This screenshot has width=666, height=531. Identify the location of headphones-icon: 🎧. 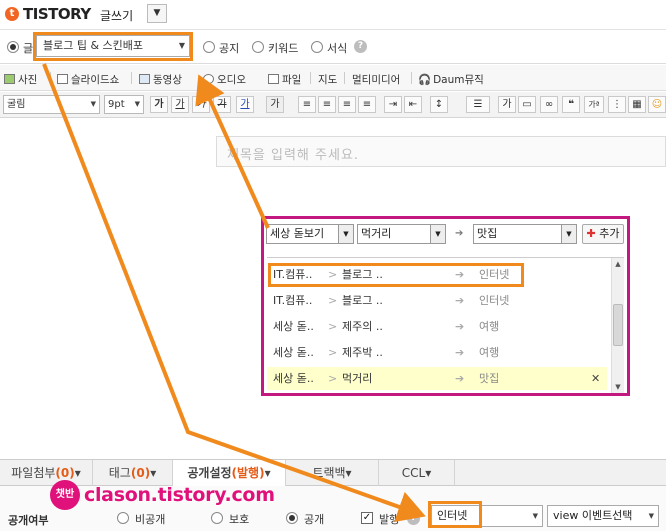
(425, 80).